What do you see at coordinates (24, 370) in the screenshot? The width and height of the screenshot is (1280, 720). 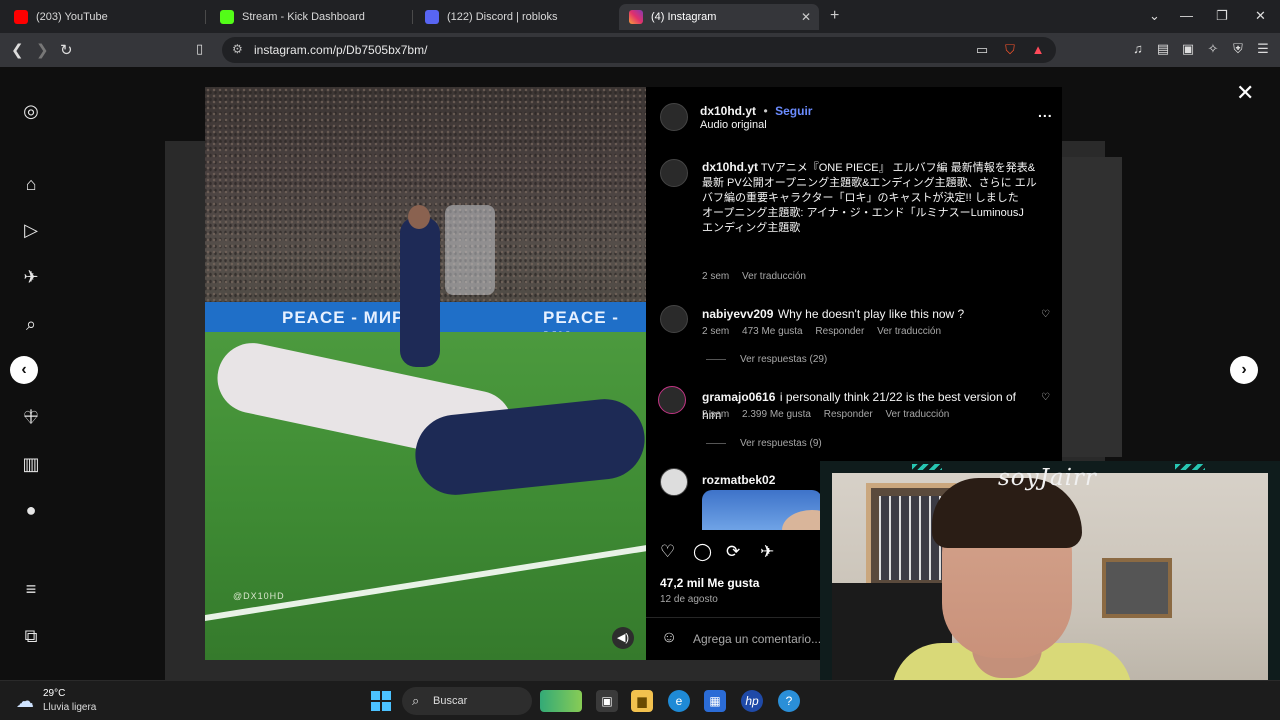 I see `previous-post-button: ‹` at bounding box center [24, 370].